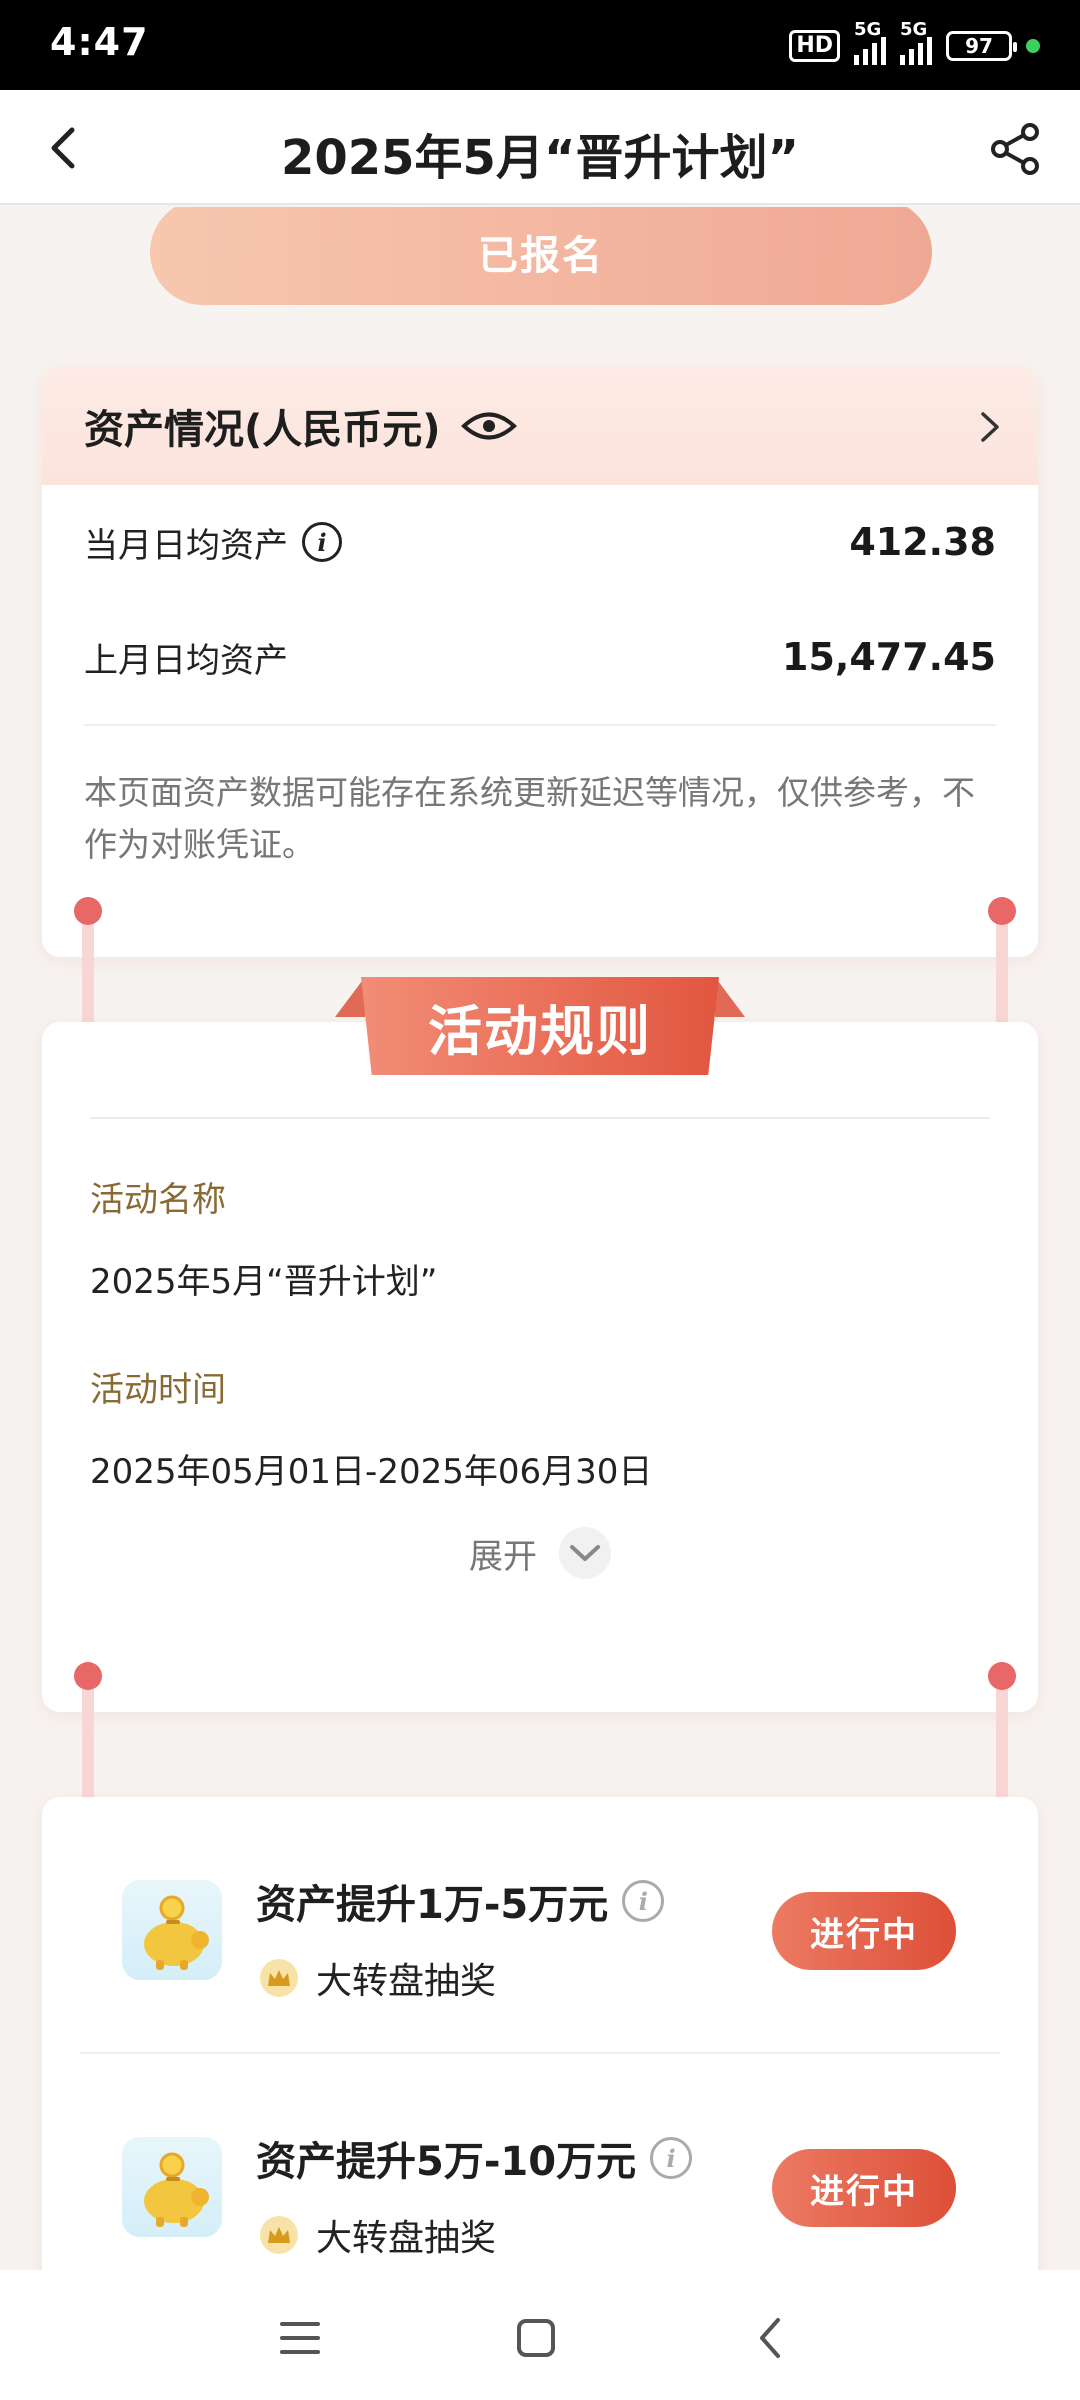 The width and height of the screenshot is (1080, 2400). I want to click on activity-time-label: 活动时间, so click(158, 1390).